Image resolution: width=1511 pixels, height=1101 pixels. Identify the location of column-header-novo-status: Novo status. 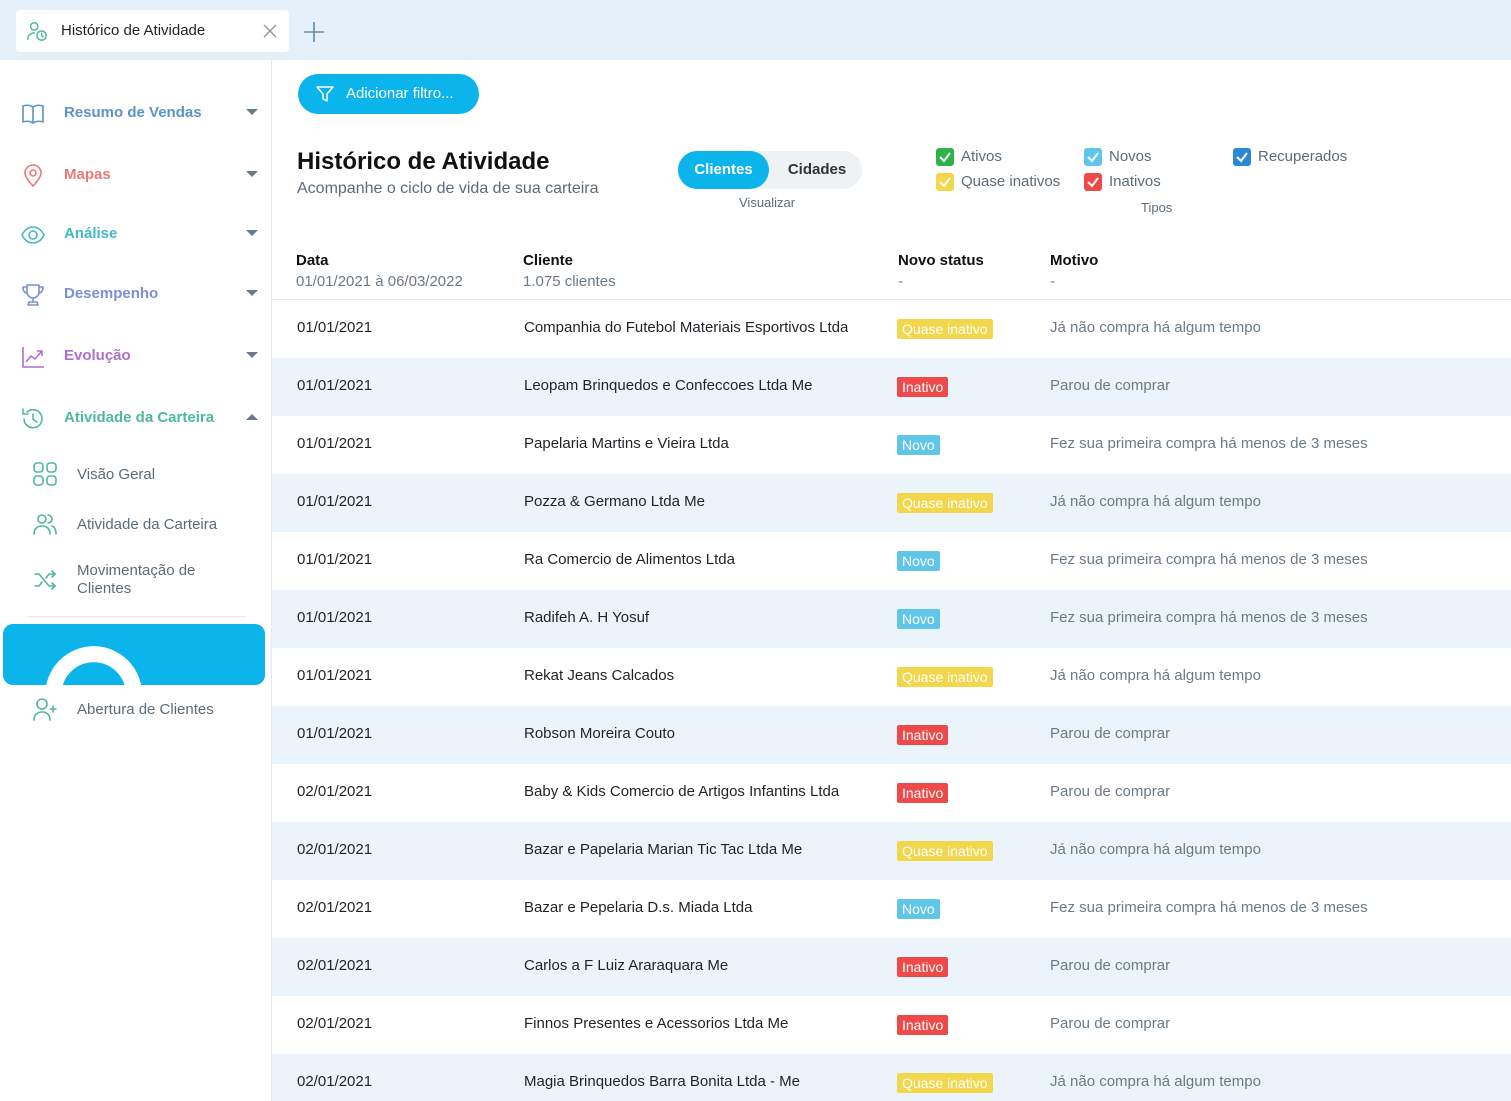
(941, 260).